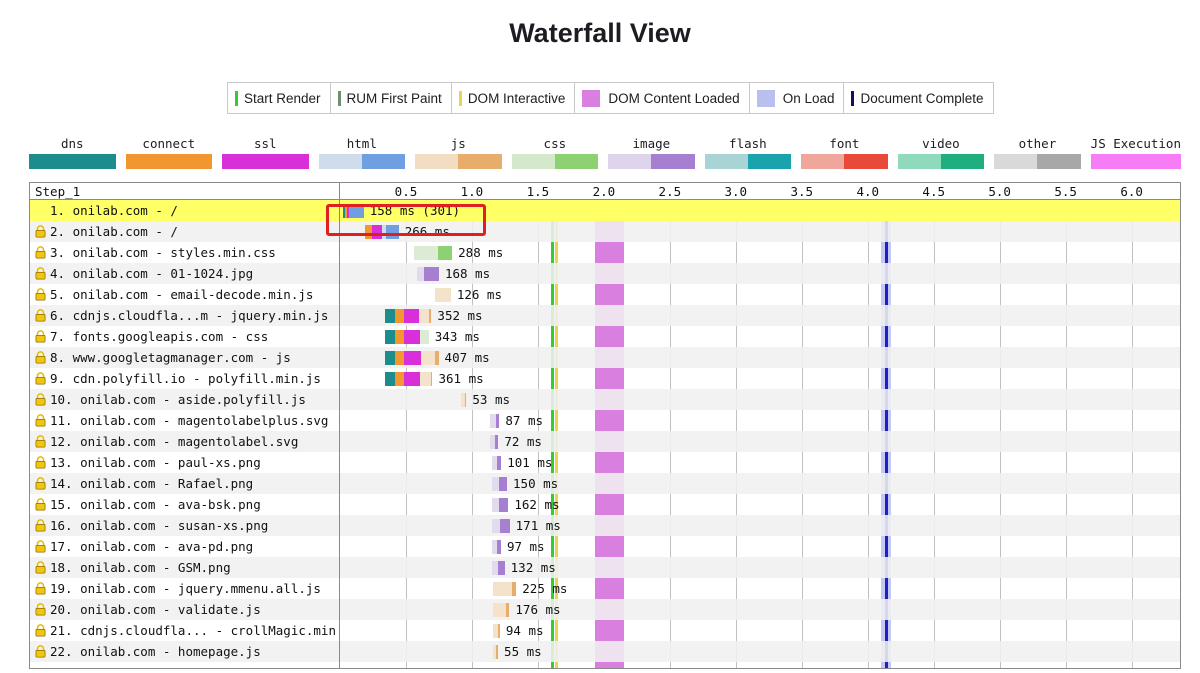 The height and width of the screenshot is (673, 1200). I want to click on milestone-legend-item: Document Complete, so click(918, 98).